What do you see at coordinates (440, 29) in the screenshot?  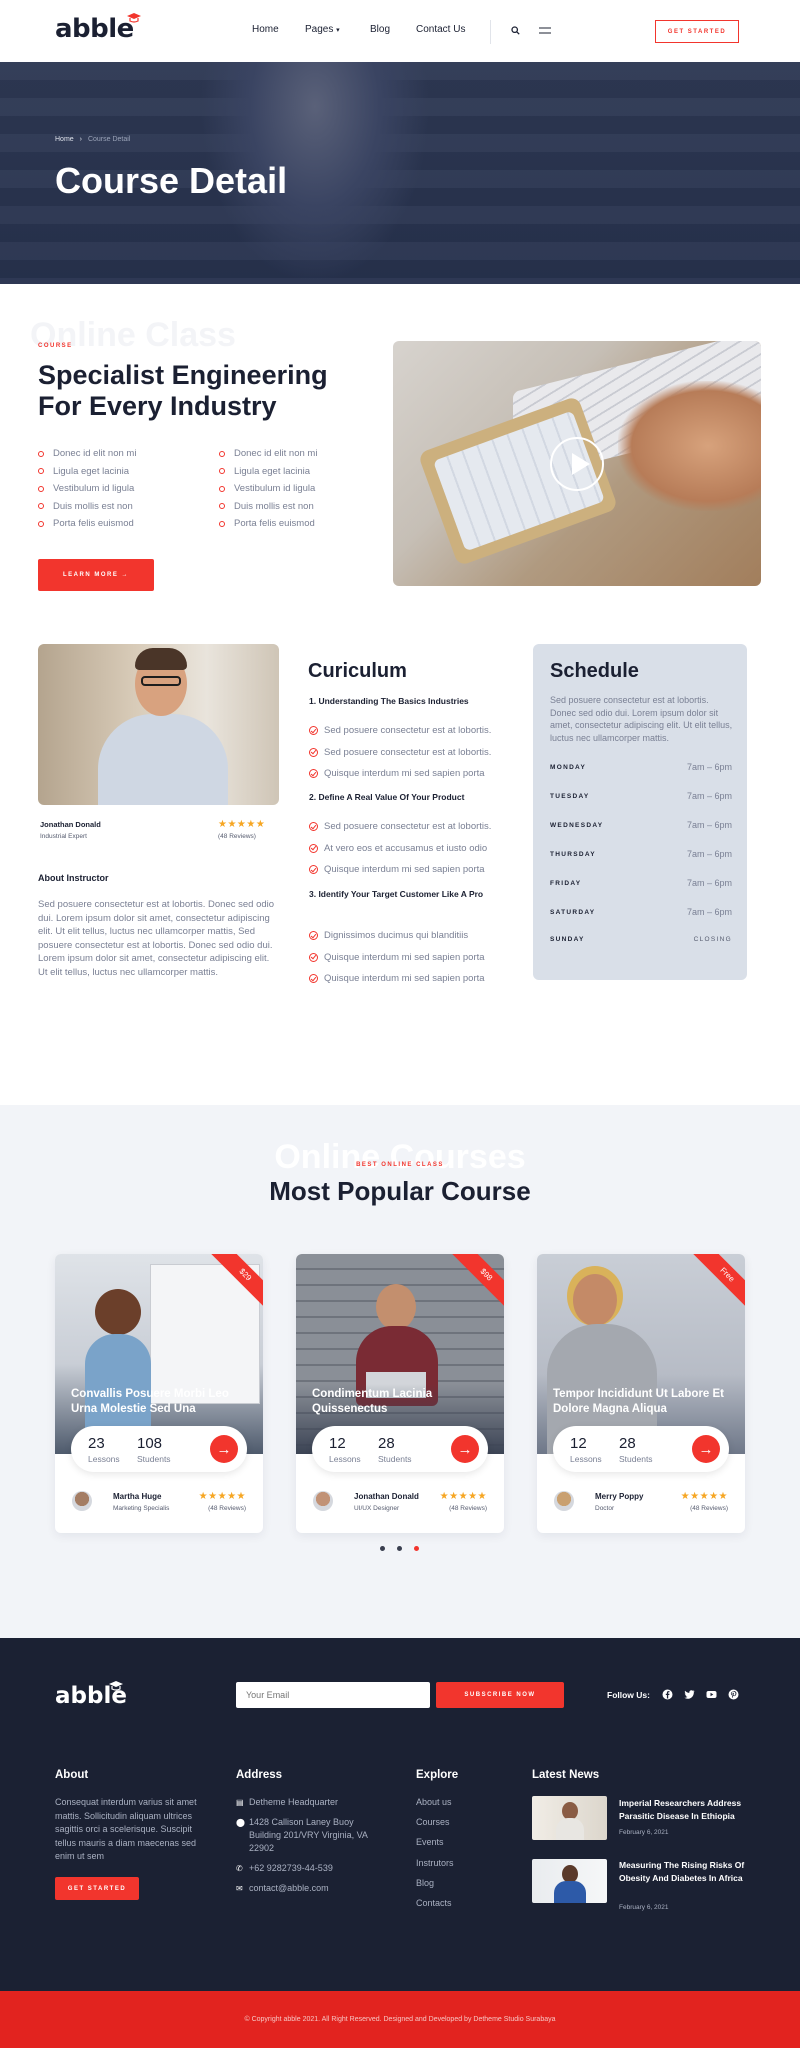 I see `nav-contact: Contact Us` at bounding box center [440, 29].